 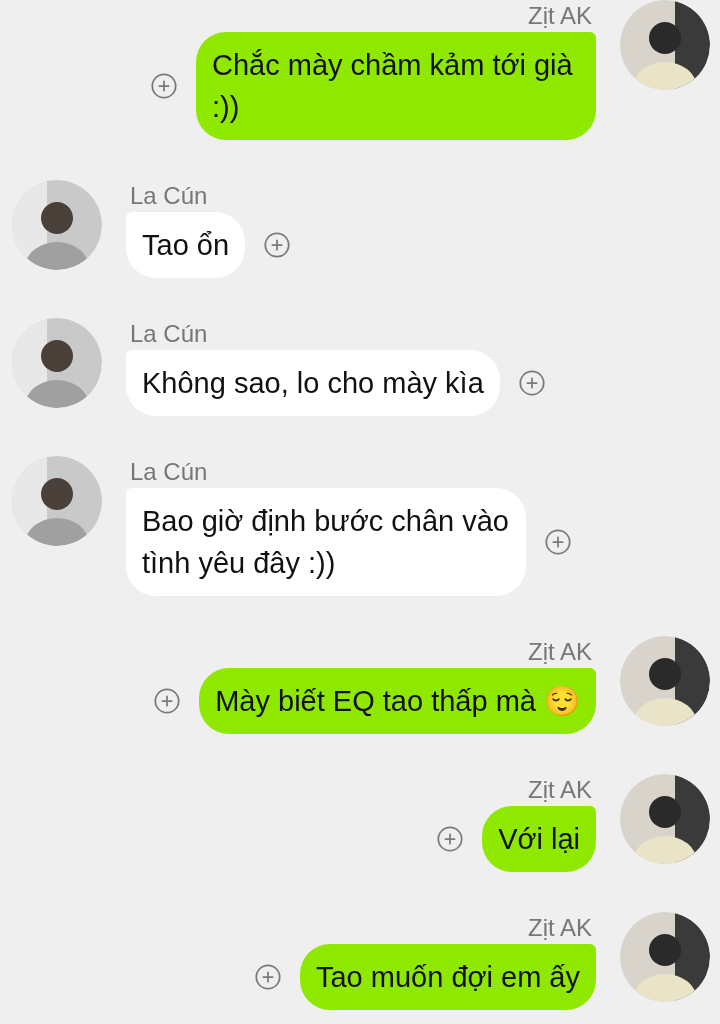 What do you see at coordinates (396, 86) in the screenshot?
I see `message-bubble: Chắc mày chầm kảm tới già :))` at bounding box center [396, 86].